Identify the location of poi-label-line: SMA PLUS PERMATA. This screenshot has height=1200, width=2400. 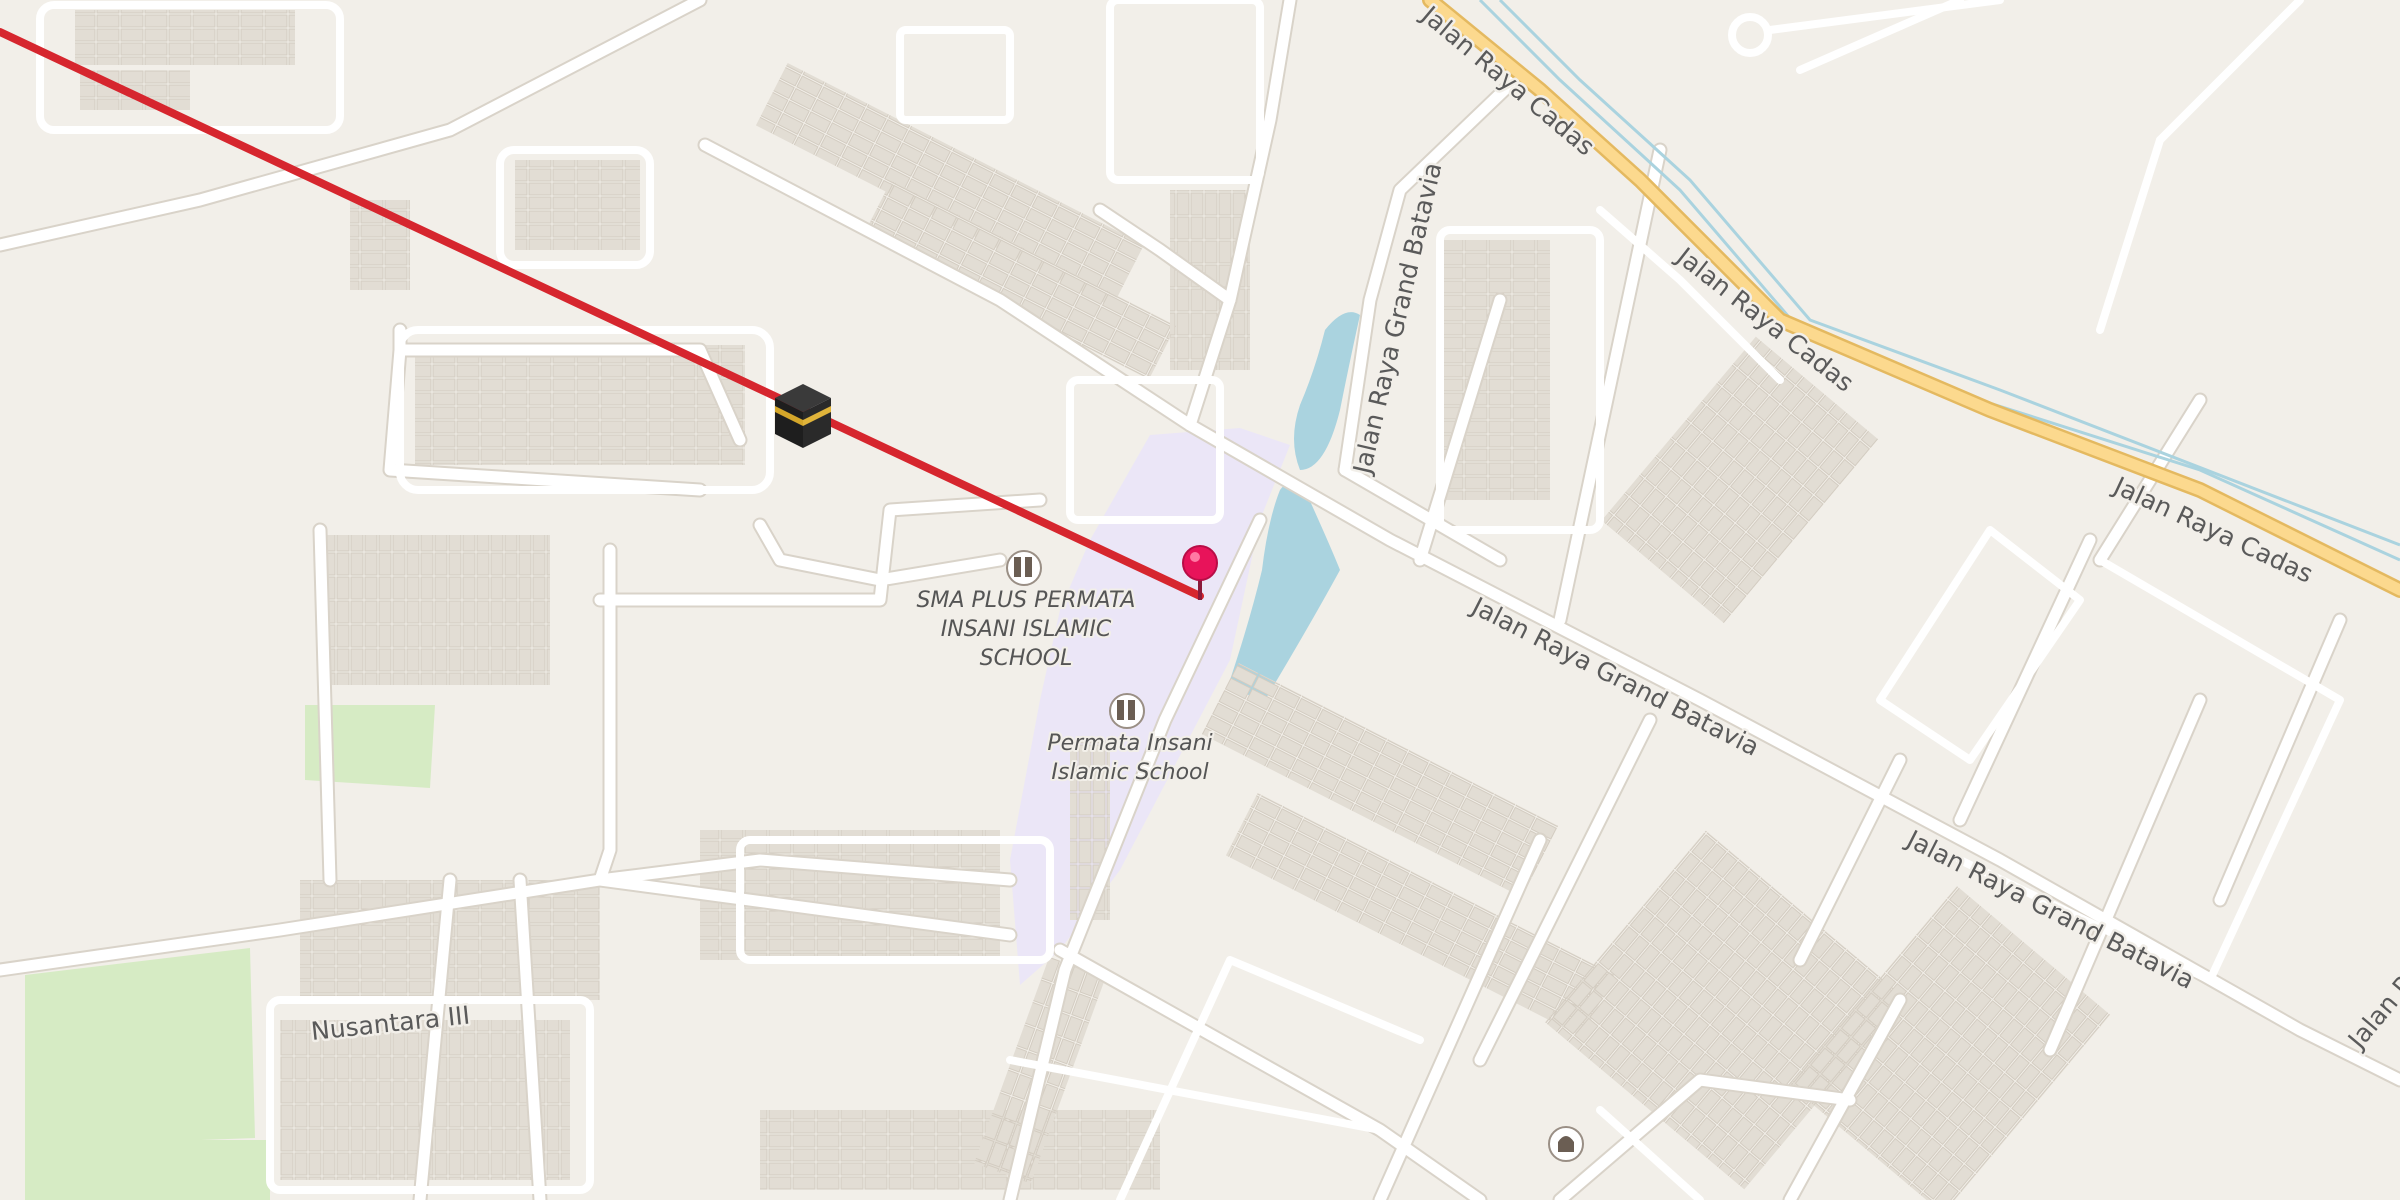
(1026, 600).